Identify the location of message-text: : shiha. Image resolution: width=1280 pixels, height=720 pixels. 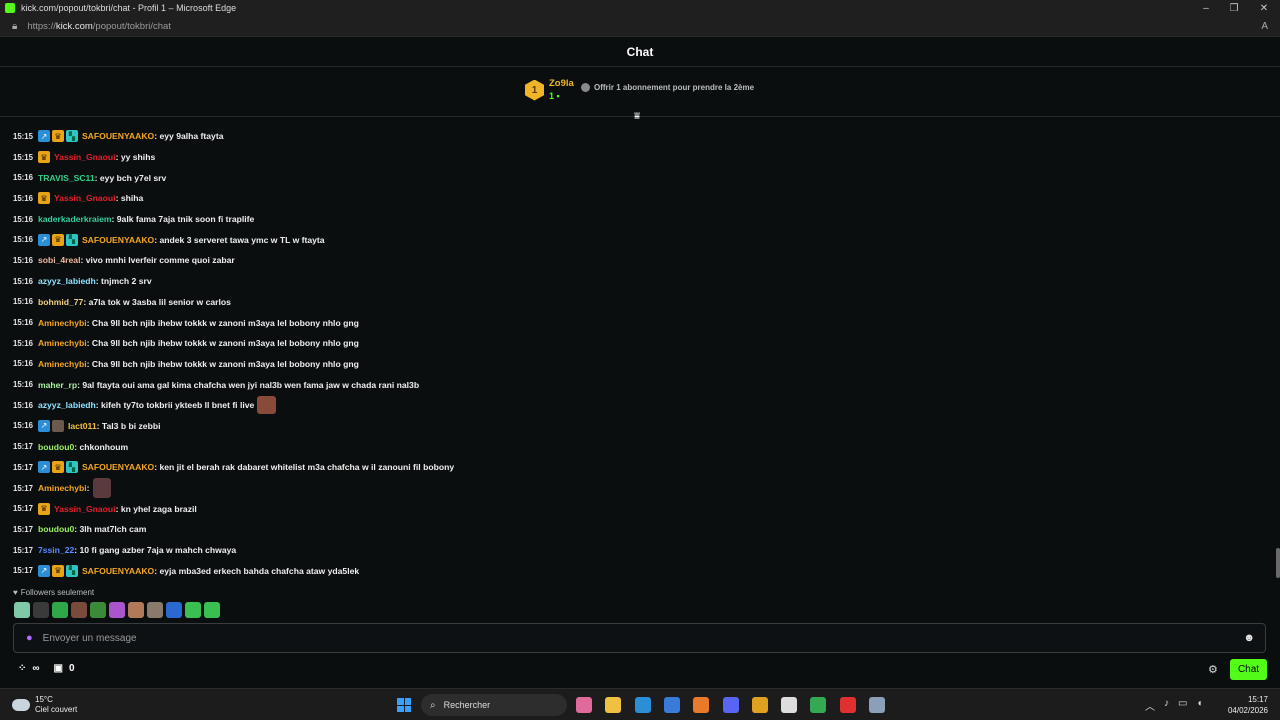
(129, 198).